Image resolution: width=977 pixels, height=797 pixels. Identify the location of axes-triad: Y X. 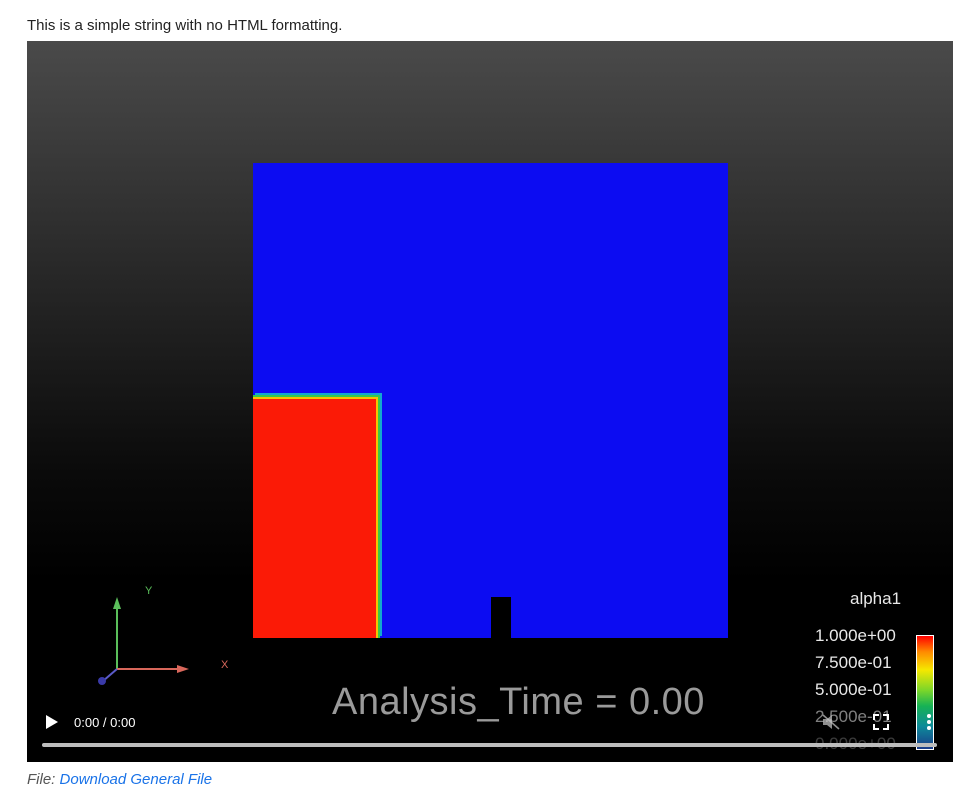
(160, 640).